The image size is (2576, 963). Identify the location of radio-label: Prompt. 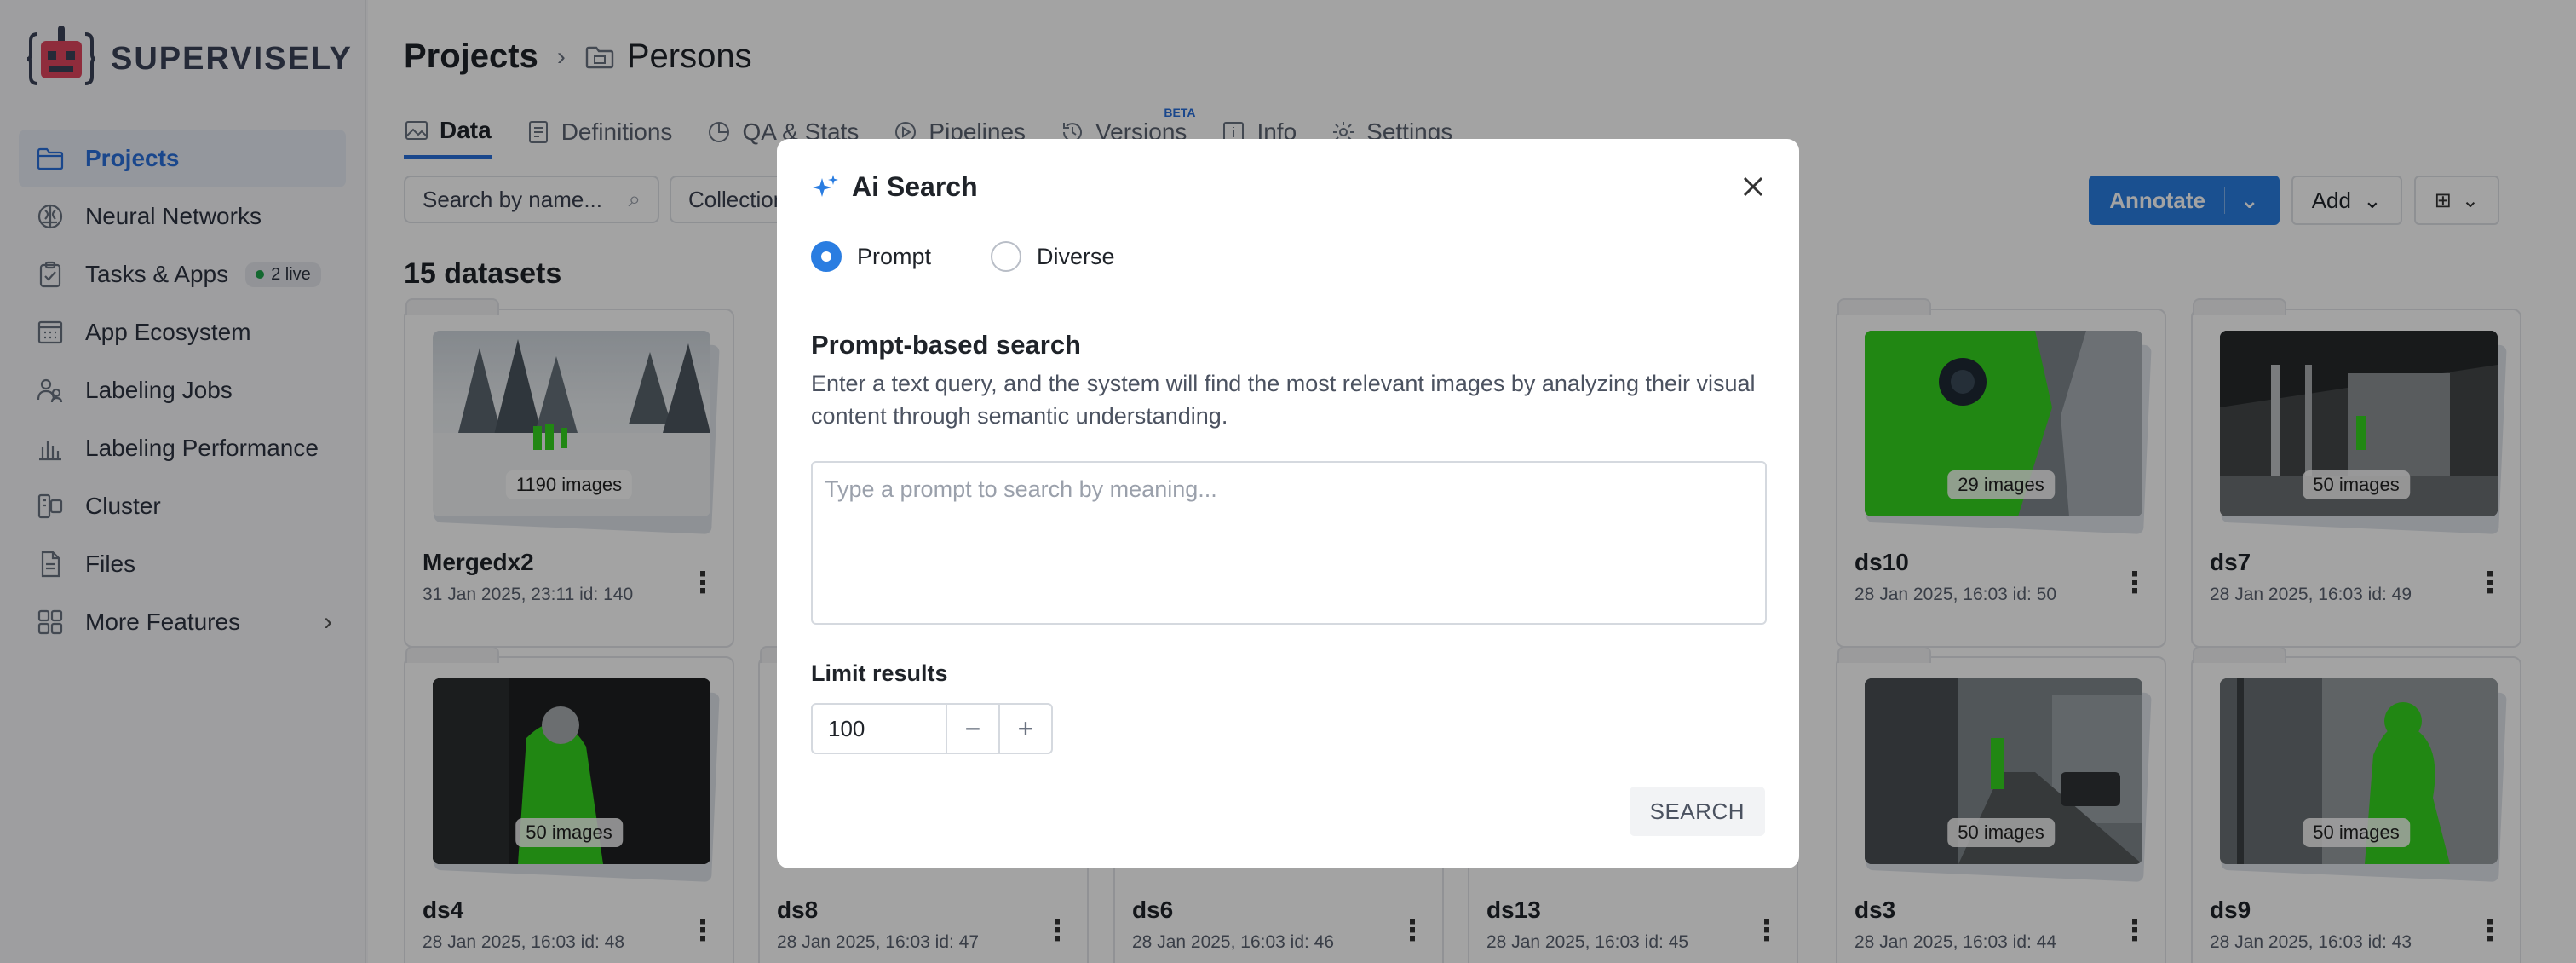
(895, 256).